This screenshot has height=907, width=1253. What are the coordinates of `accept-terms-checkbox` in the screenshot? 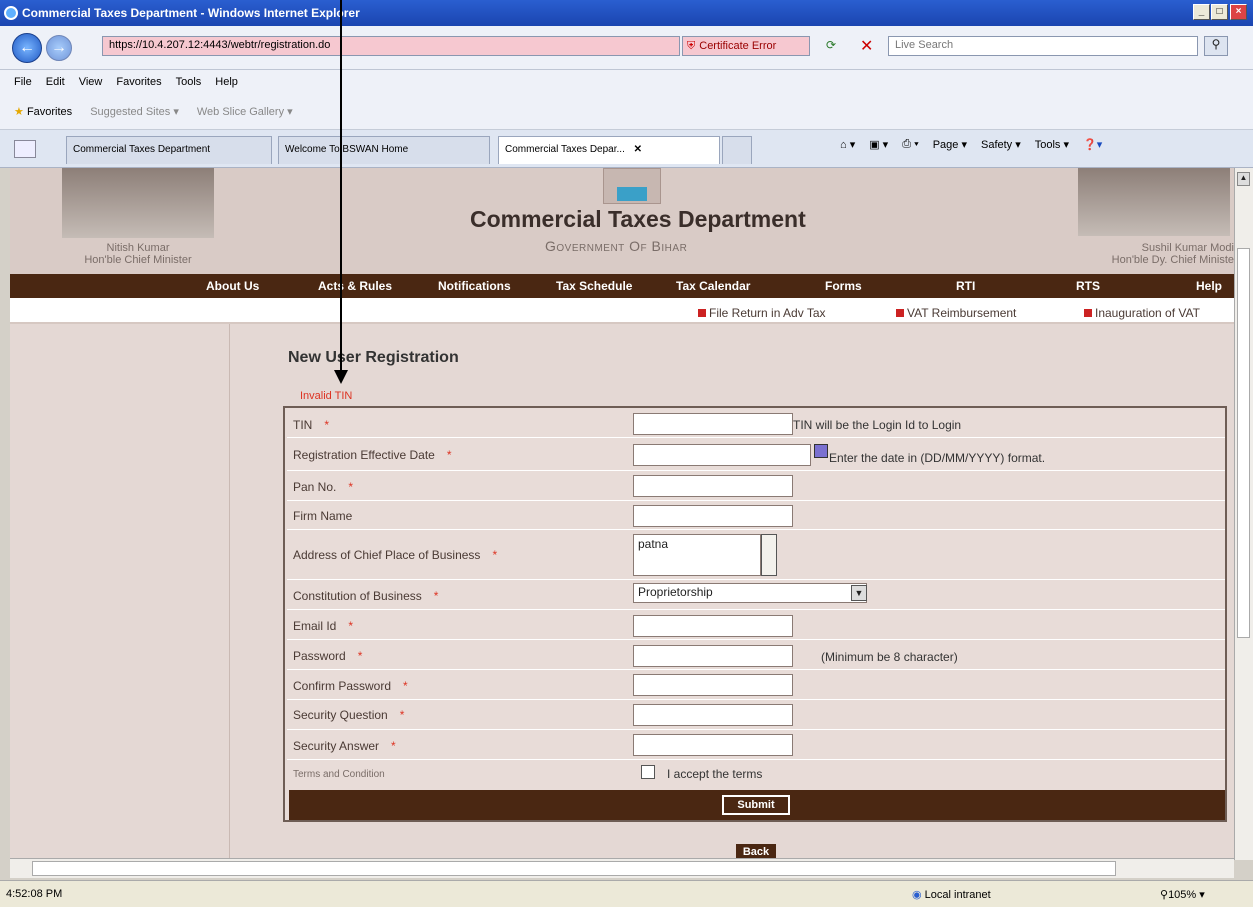 It's located at (648, 772).